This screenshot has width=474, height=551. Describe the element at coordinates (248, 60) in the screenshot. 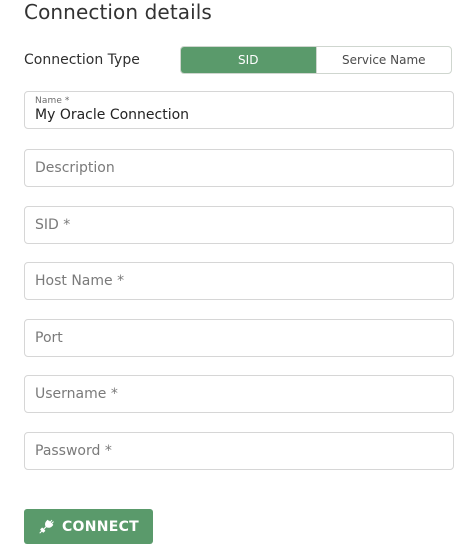

I see `connection-type-sid-option: SID` at that location.